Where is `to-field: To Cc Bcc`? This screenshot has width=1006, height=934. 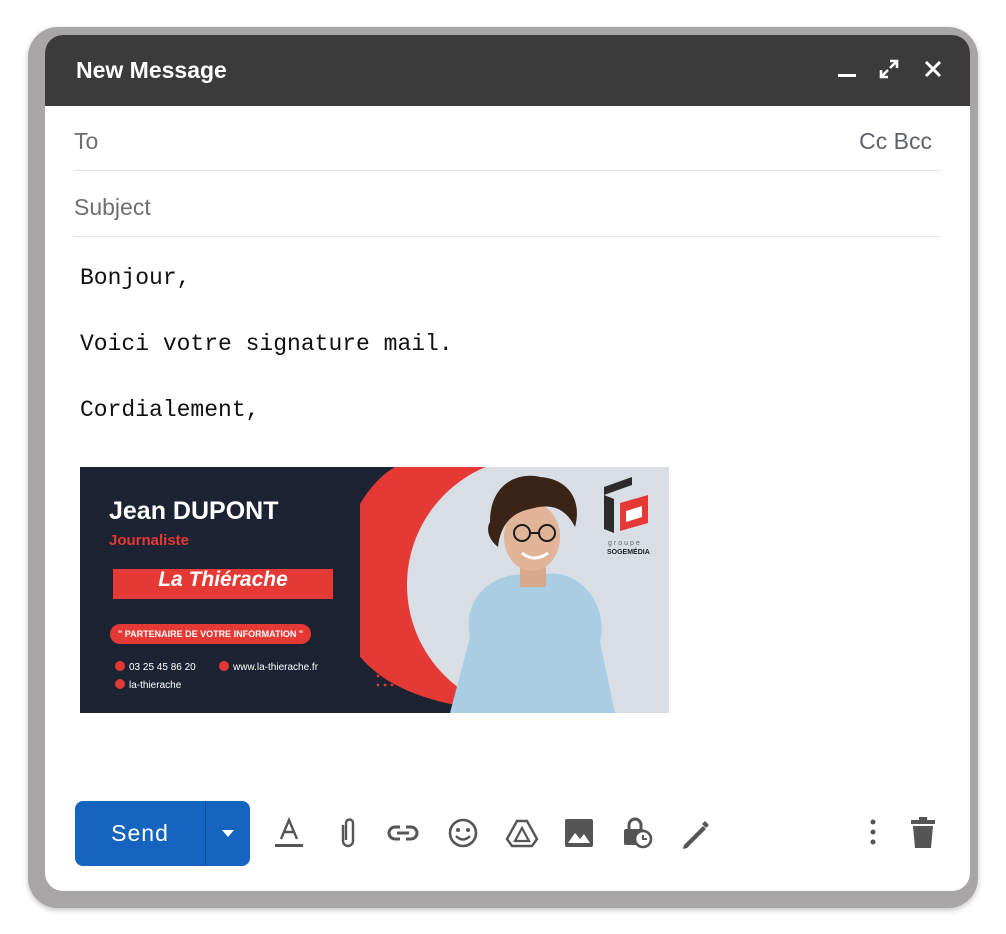
to-field: To Cc Bcc is located at coordinates (507, 138).